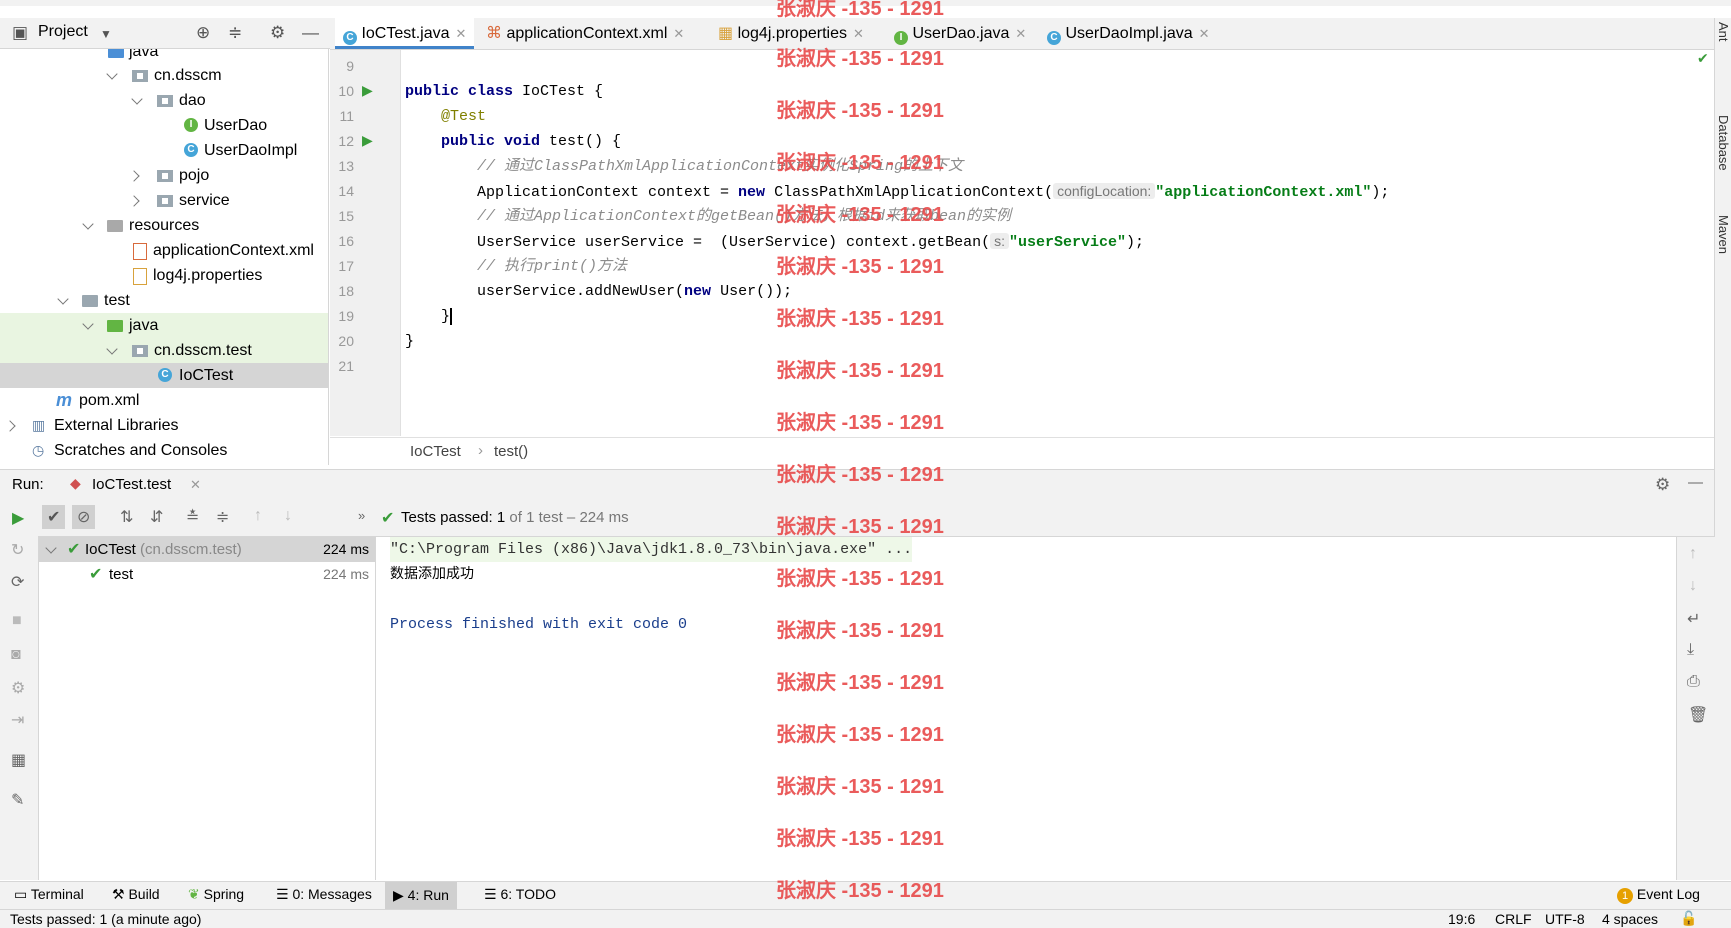  What do you see at coordinates (105, 919) in the screenshot?
I see `status-message: Tests passed: 1 (a minute ago)` at bounding box center [105, 919].